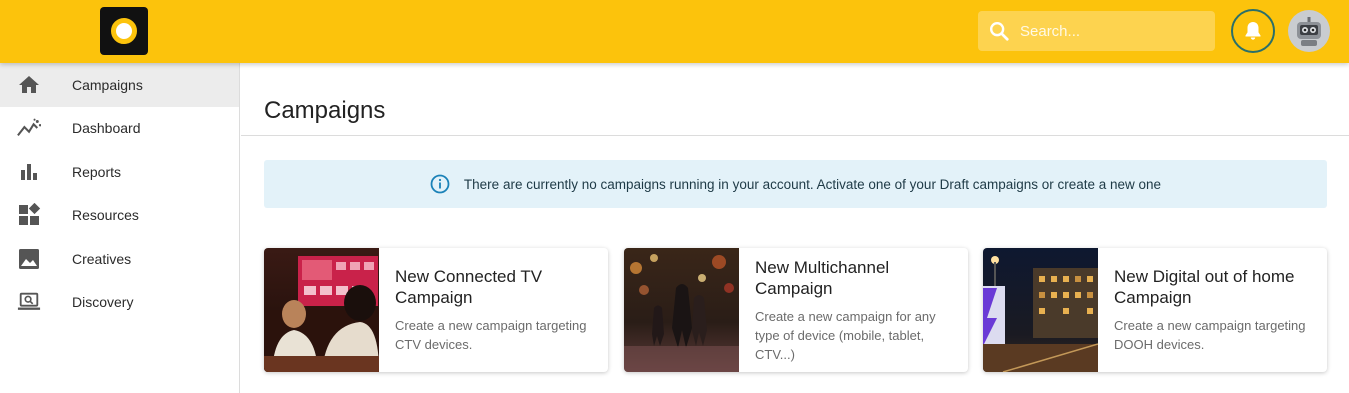  I want to click on robot-avatar-icon, so click(1309, 31).